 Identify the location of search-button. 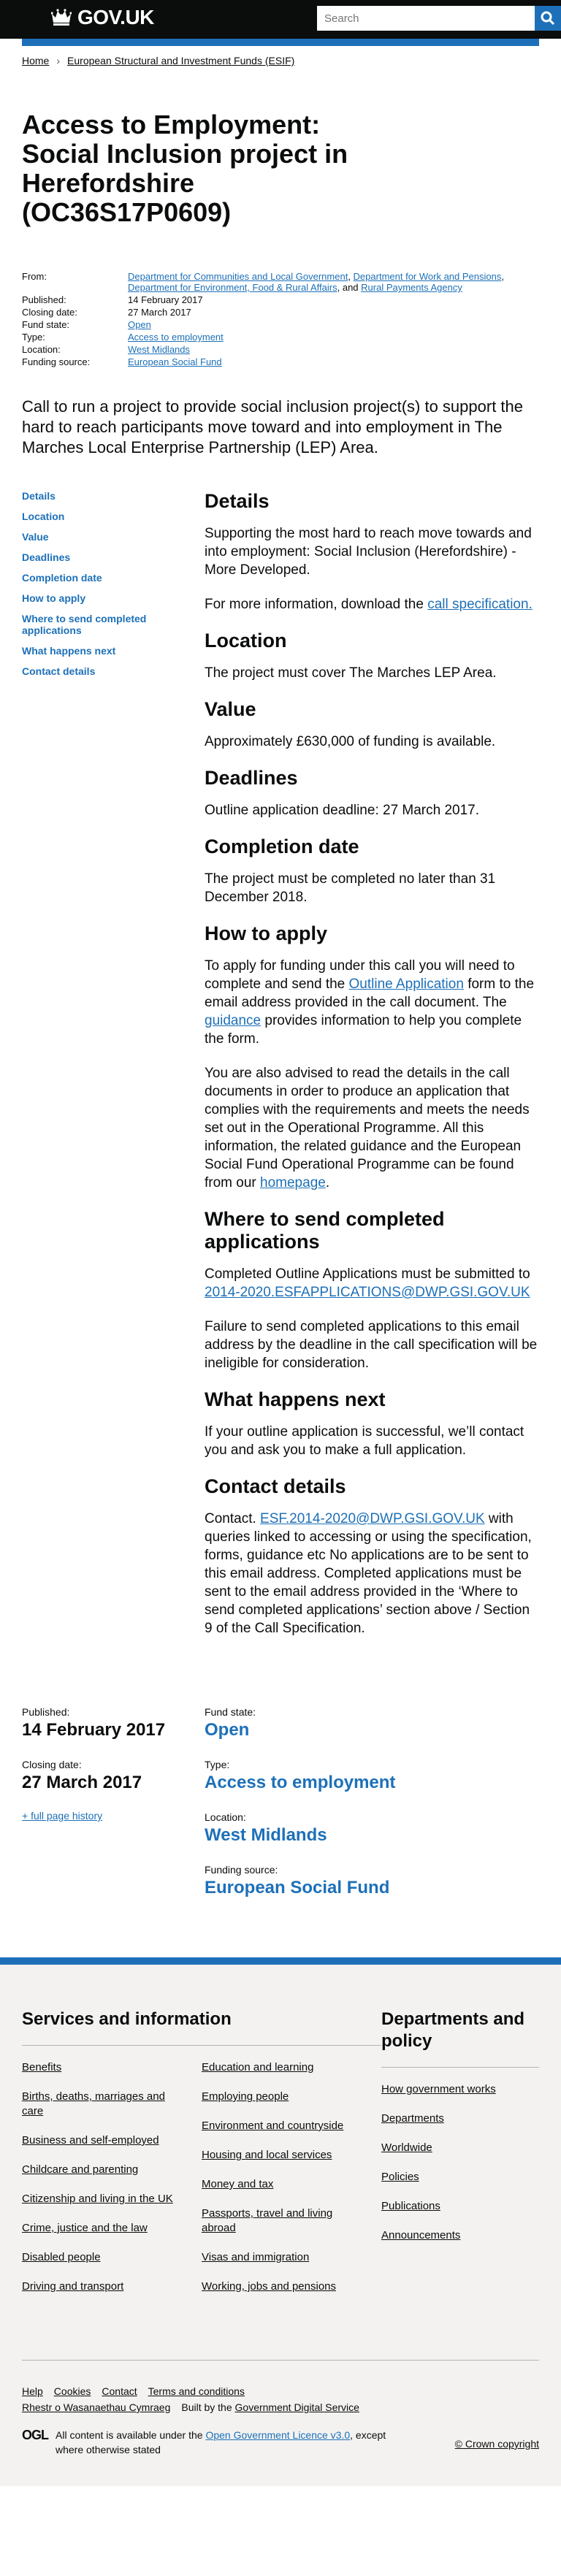
(548, 18).